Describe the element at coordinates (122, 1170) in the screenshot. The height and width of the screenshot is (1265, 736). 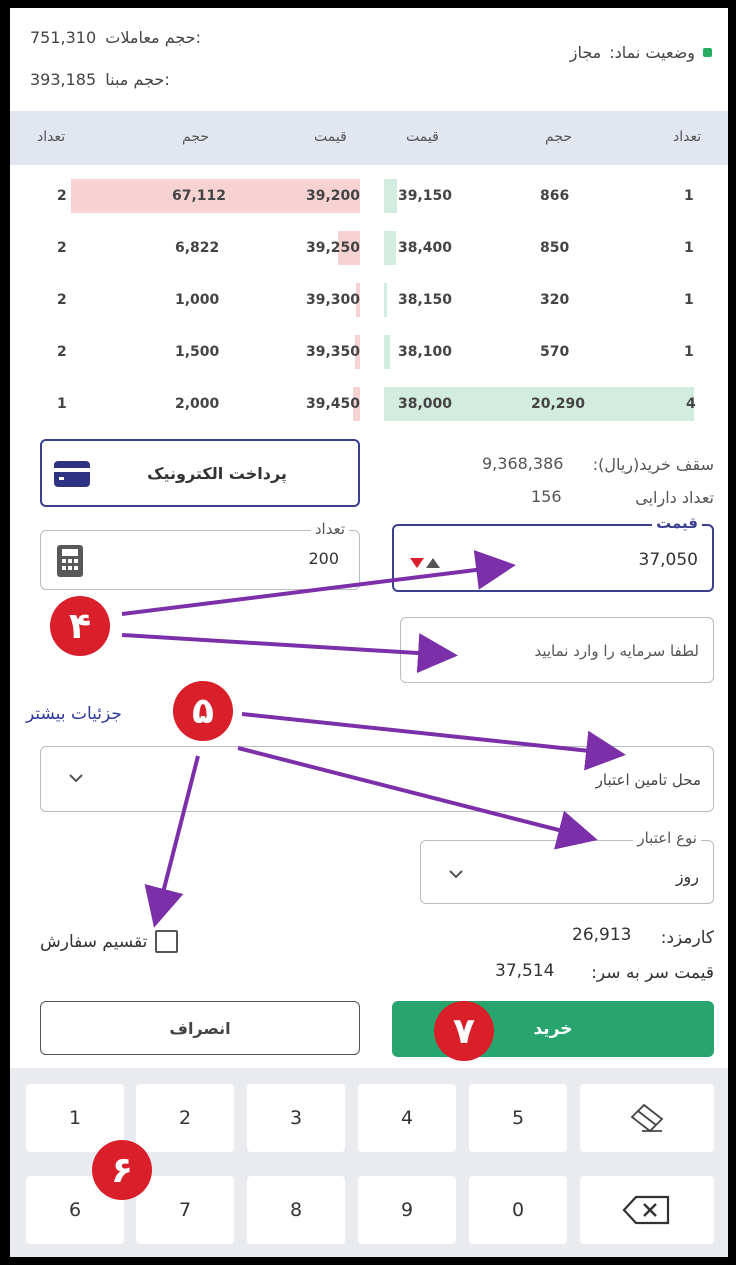
I see `annotation-badge-6: ۶` at that location.